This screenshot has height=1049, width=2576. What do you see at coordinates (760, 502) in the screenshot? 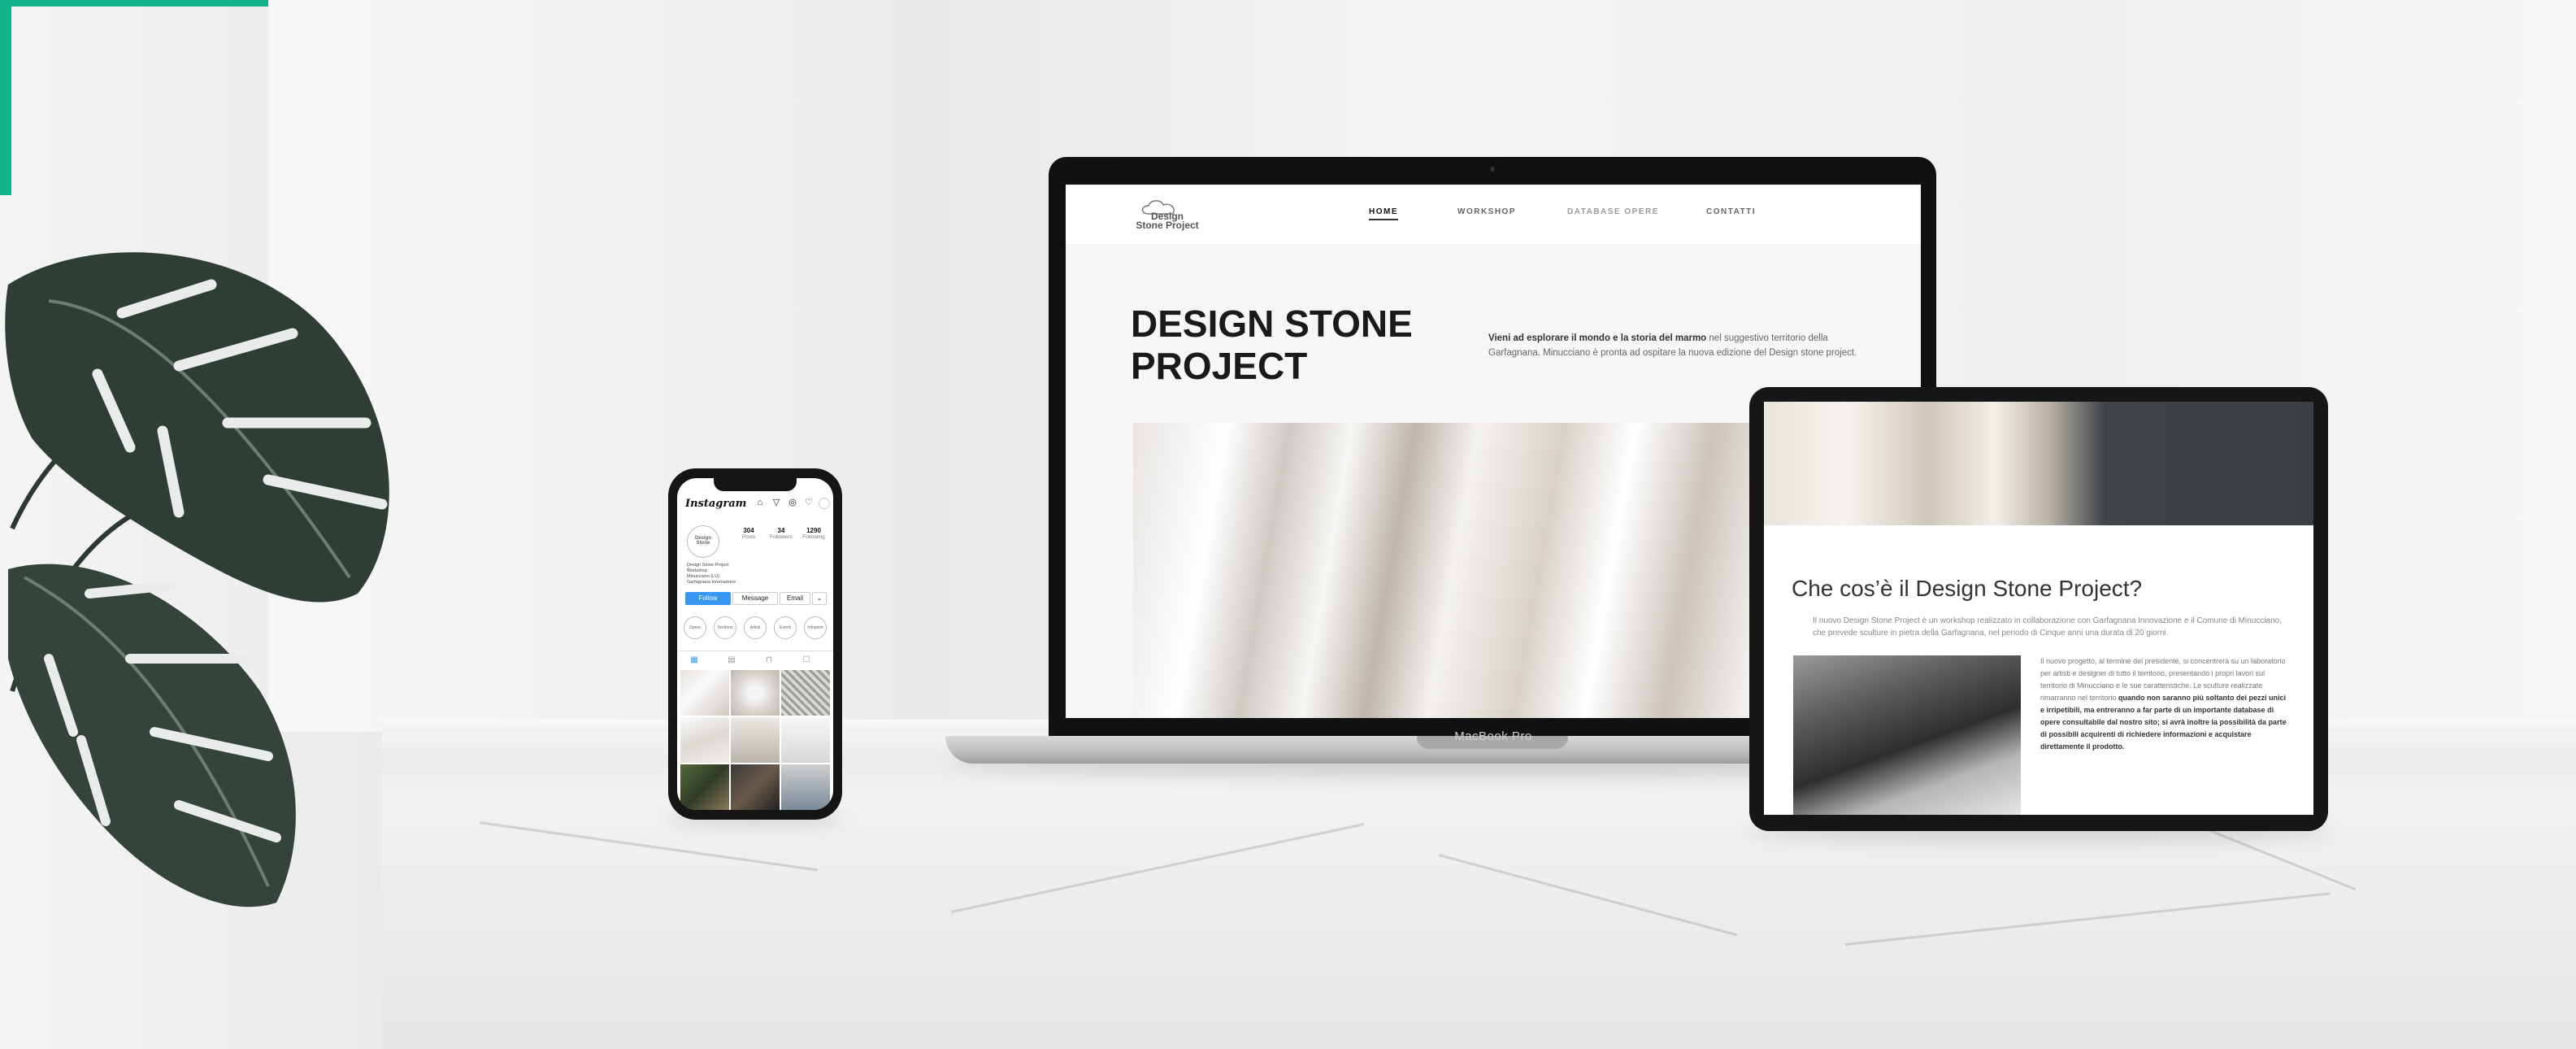
I see `home-icon: ⌂` at bounding box center [760, 502].